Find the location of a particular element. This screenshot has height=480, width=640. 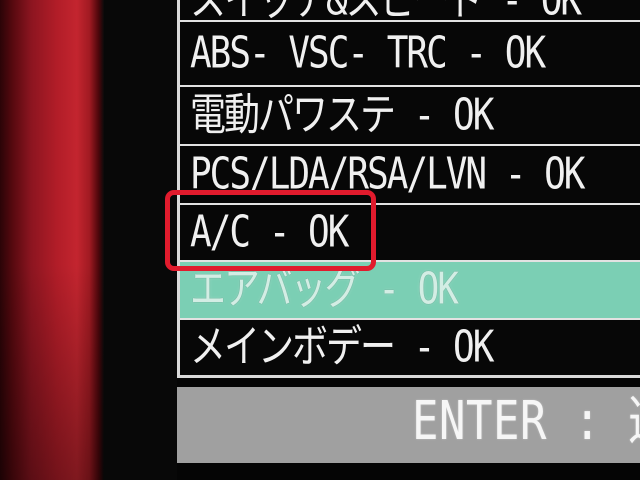

row-label: エアバッグ - OK is located at coordinates (324, 289).